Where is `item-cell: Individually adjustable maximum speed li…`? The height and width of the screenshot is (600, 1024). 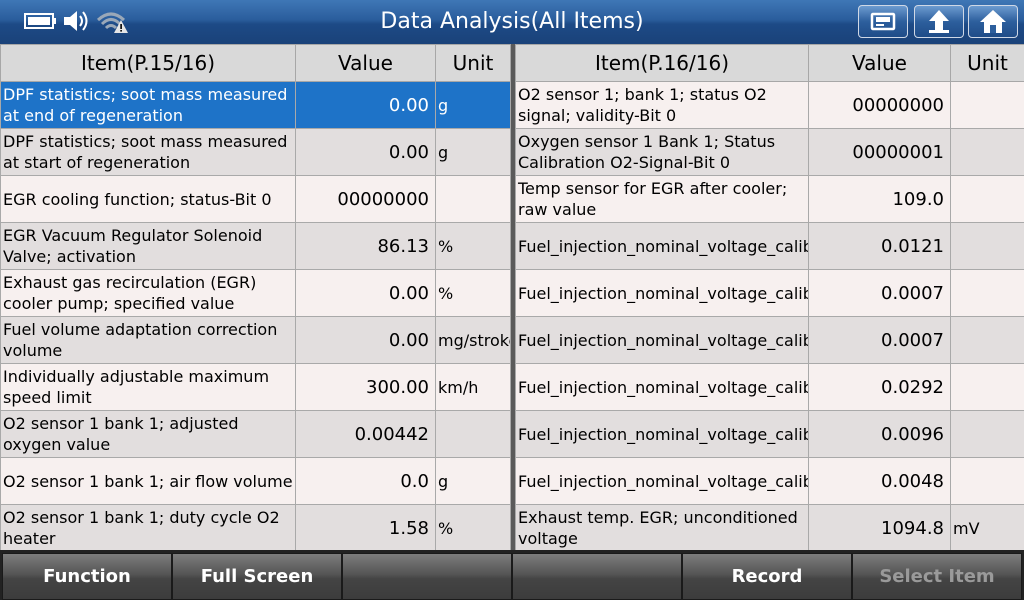 item-cell: Individually adjustable maximum speed li… is located at coordinates (148, 387).